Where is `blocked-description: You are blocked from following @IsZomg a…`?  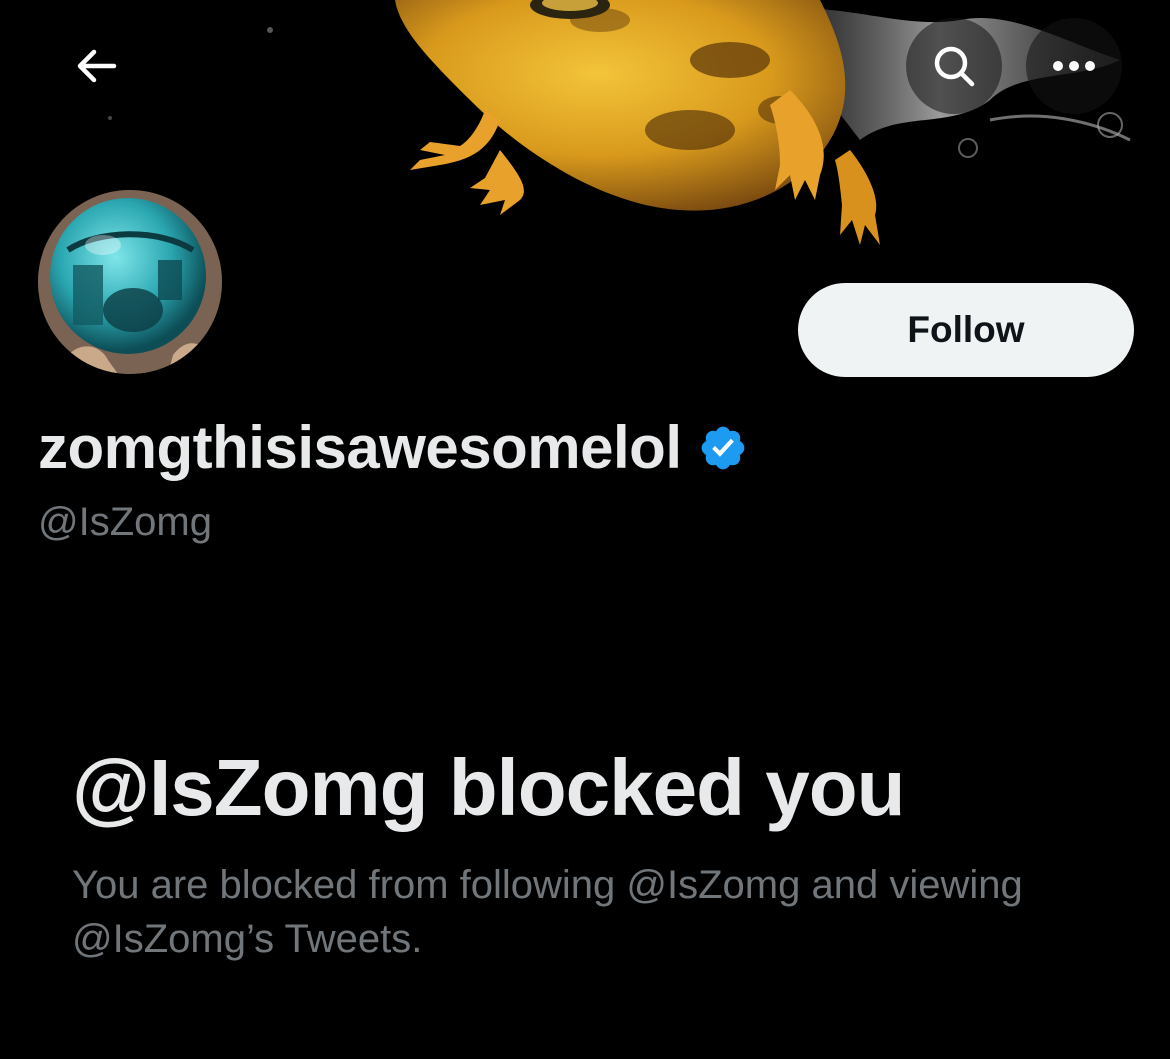 blocked-description: You are blocked from following @IsZomg a… is located at coordinates (547, 912).